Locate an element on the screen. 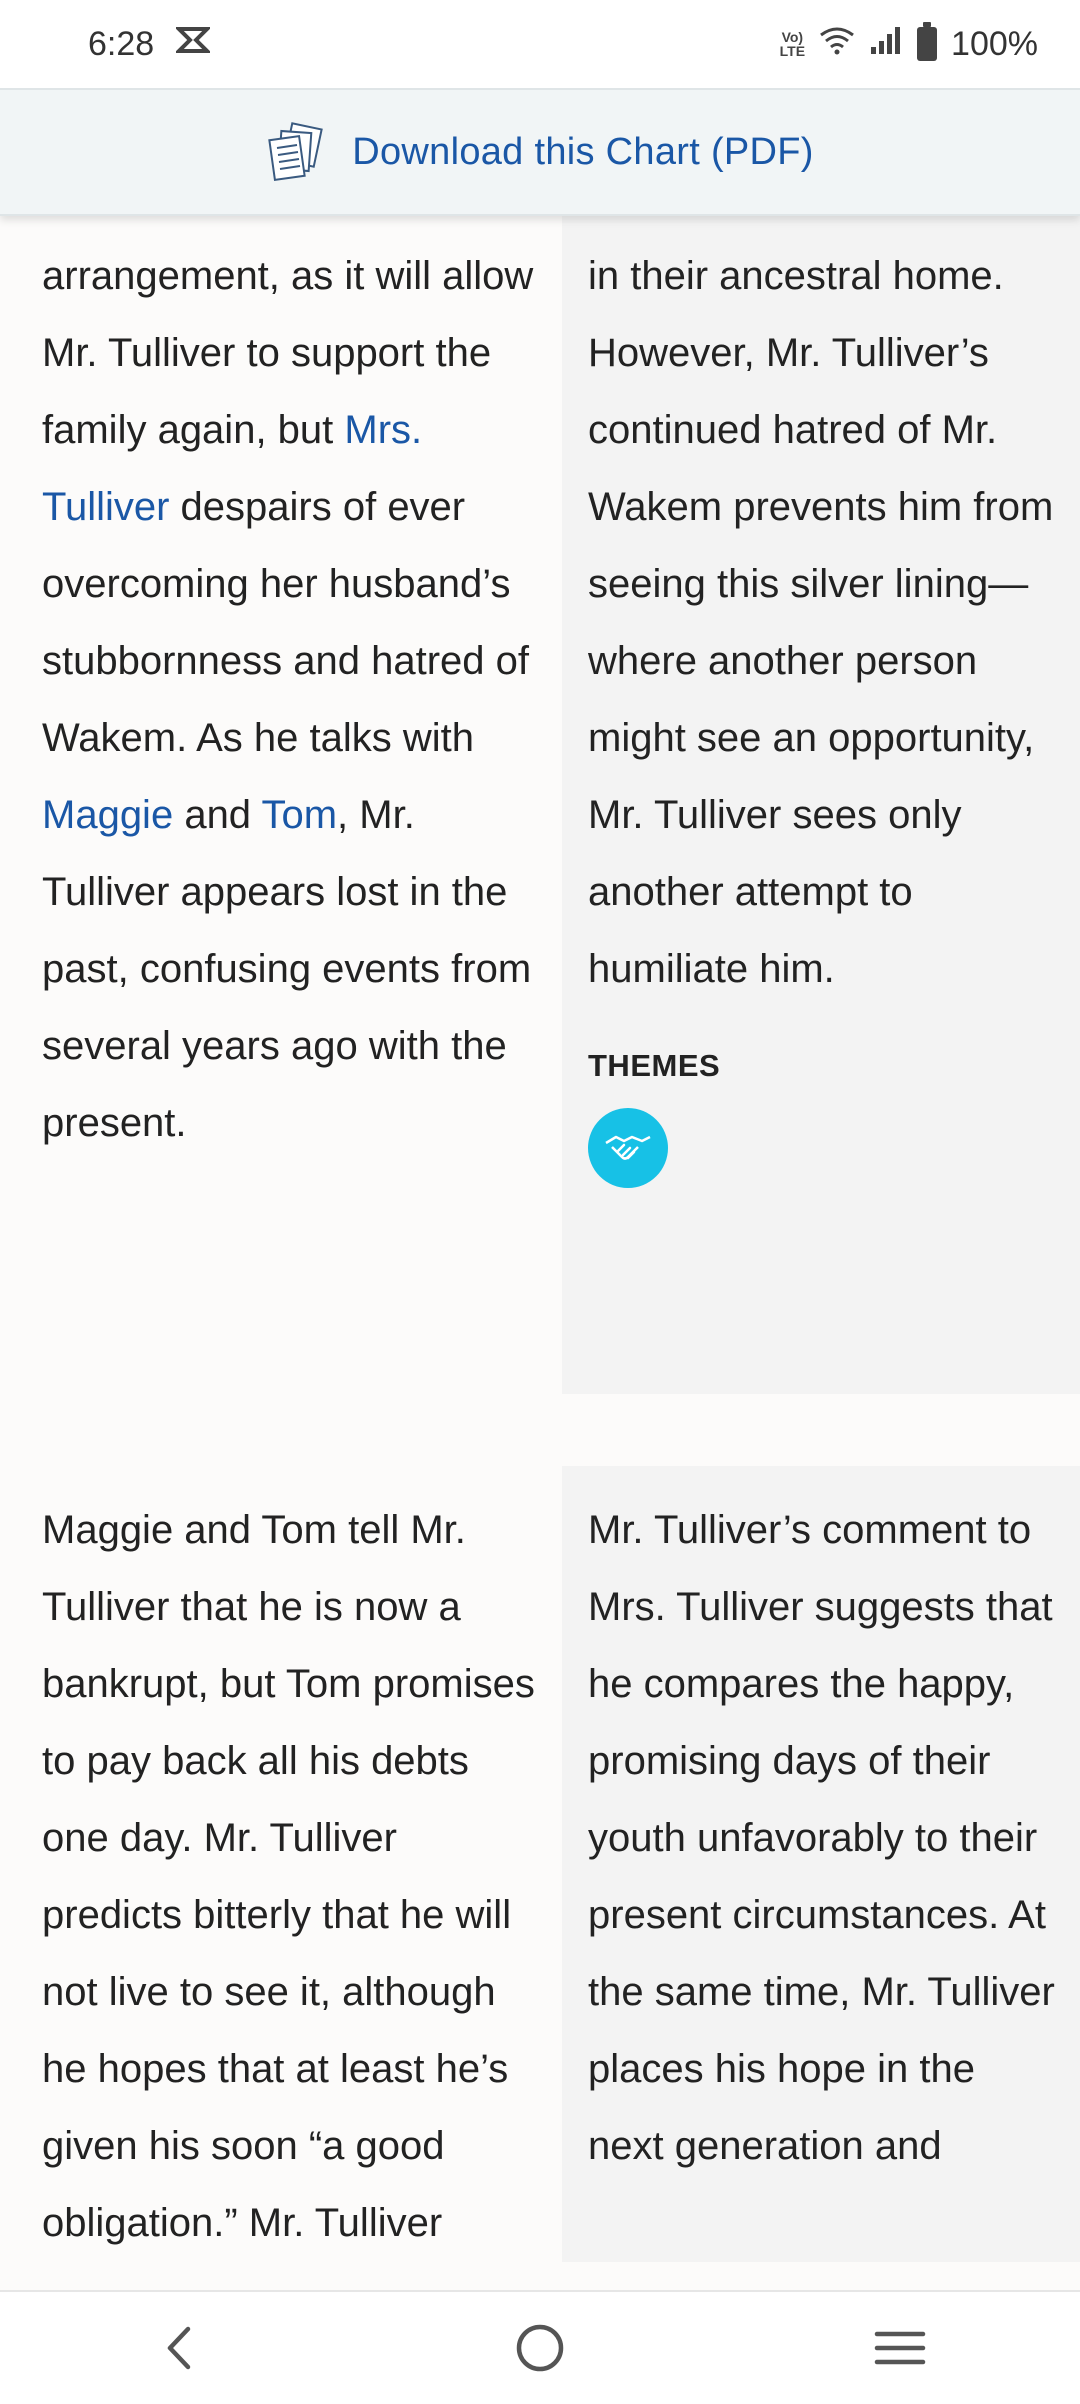 This screenshot has height=2404, width=1080. wifi-icon is located at coordinates (837, 44).